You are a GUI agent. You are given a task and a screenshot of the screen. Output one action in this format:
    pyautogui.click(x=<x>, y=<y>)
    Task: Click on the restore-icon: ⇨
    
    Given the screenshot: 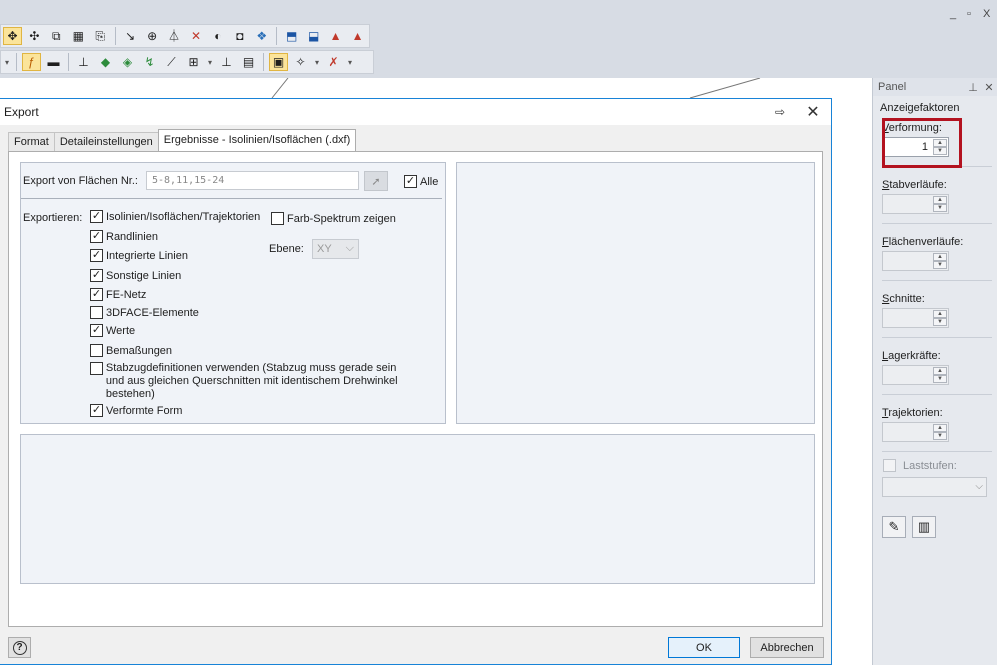 What is the action you would take?
    pyautogui.click(x=780, y=112)
    